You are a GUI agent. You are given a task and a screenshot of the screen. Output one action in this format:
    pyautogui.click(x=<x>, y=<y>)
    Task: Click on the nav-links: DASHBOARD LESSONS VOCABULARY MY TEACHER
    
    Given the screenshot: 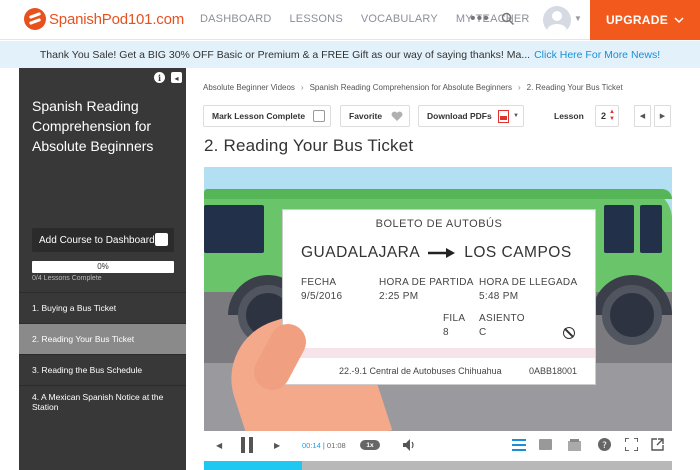 What is the action you would take?
    pyautogui.click(x=374, y=19)
    